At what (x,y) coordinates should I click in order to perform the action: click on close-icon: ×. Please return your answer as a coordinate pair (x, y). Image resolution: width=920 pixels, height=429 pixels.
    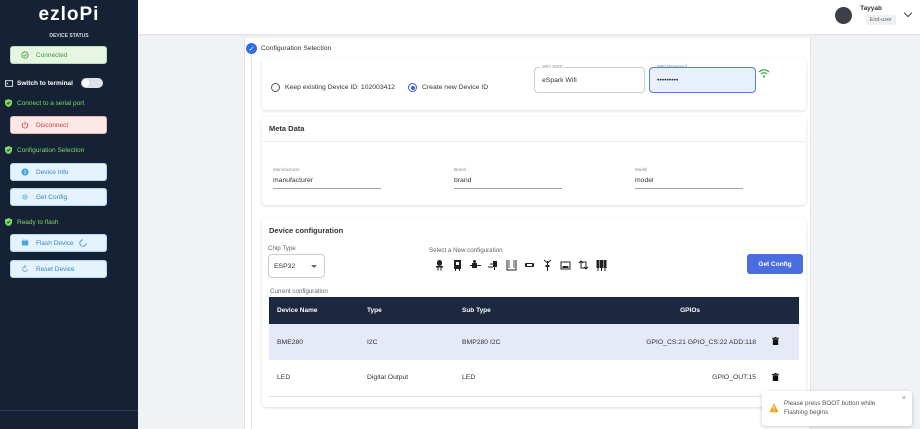
    Looking at the image, I should click on (904, 398).